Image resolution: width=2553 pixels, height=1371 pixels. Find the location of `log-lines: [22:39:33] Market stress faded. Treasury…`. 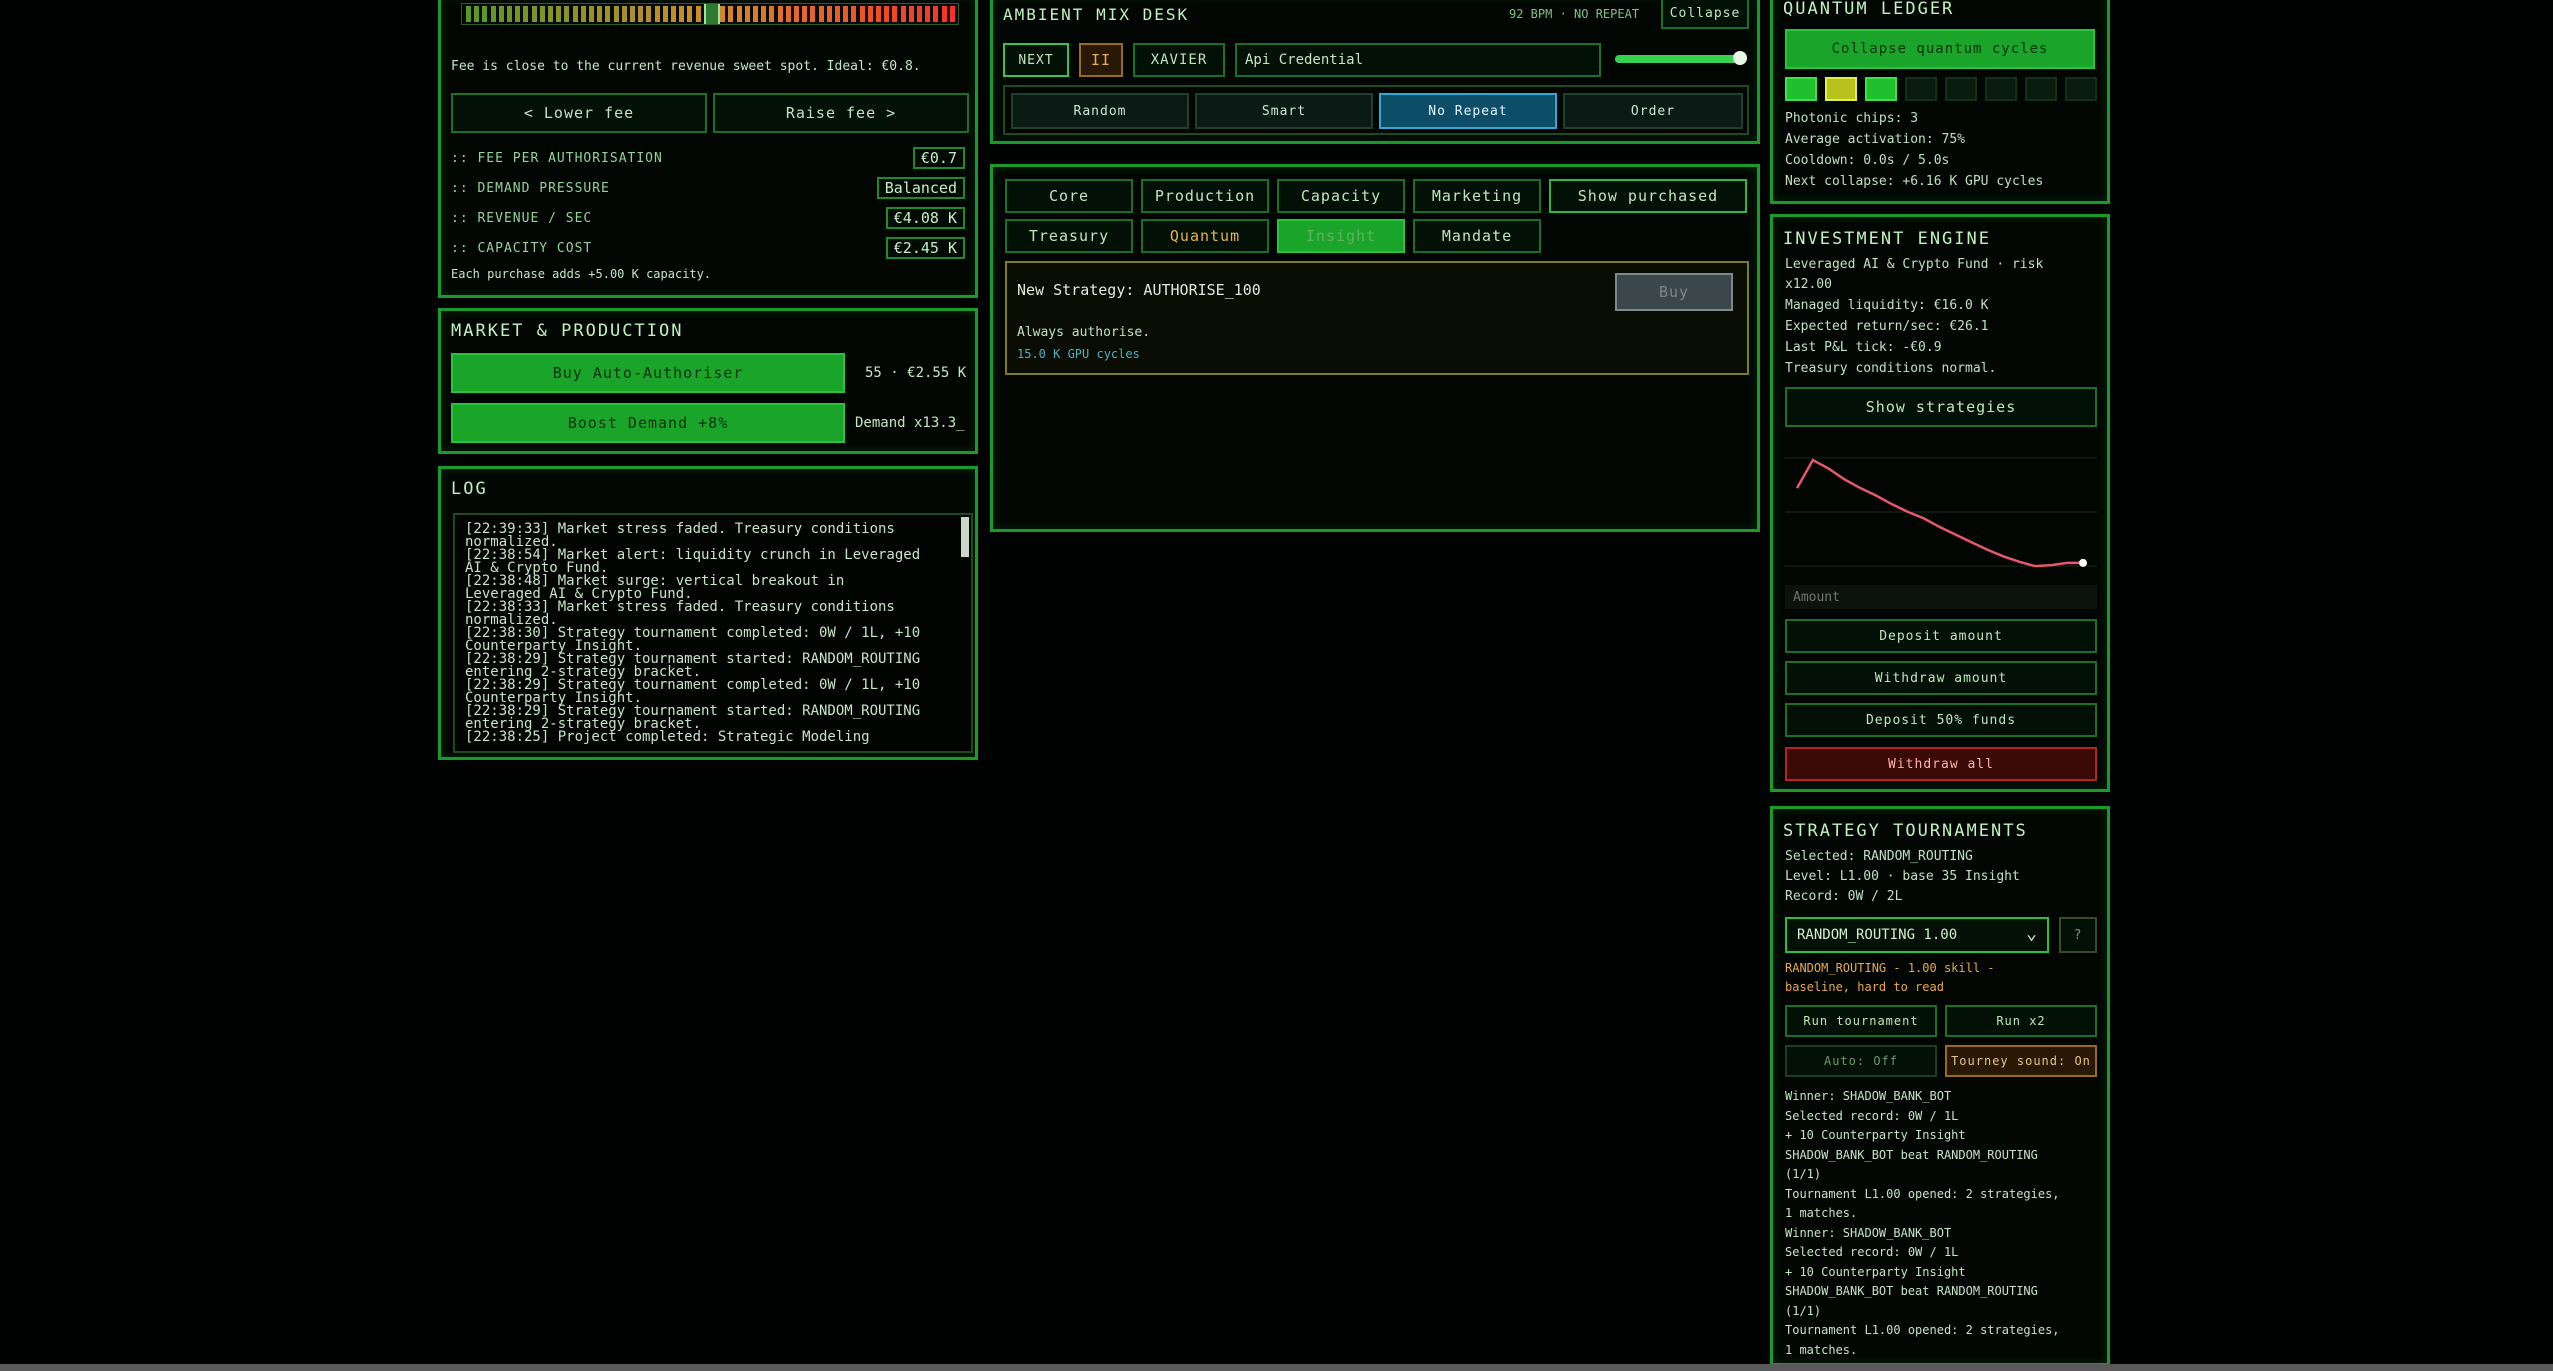

log-lines: [22:39:33] Market stress faded. Treasury… is located at coordinates (710, 633).